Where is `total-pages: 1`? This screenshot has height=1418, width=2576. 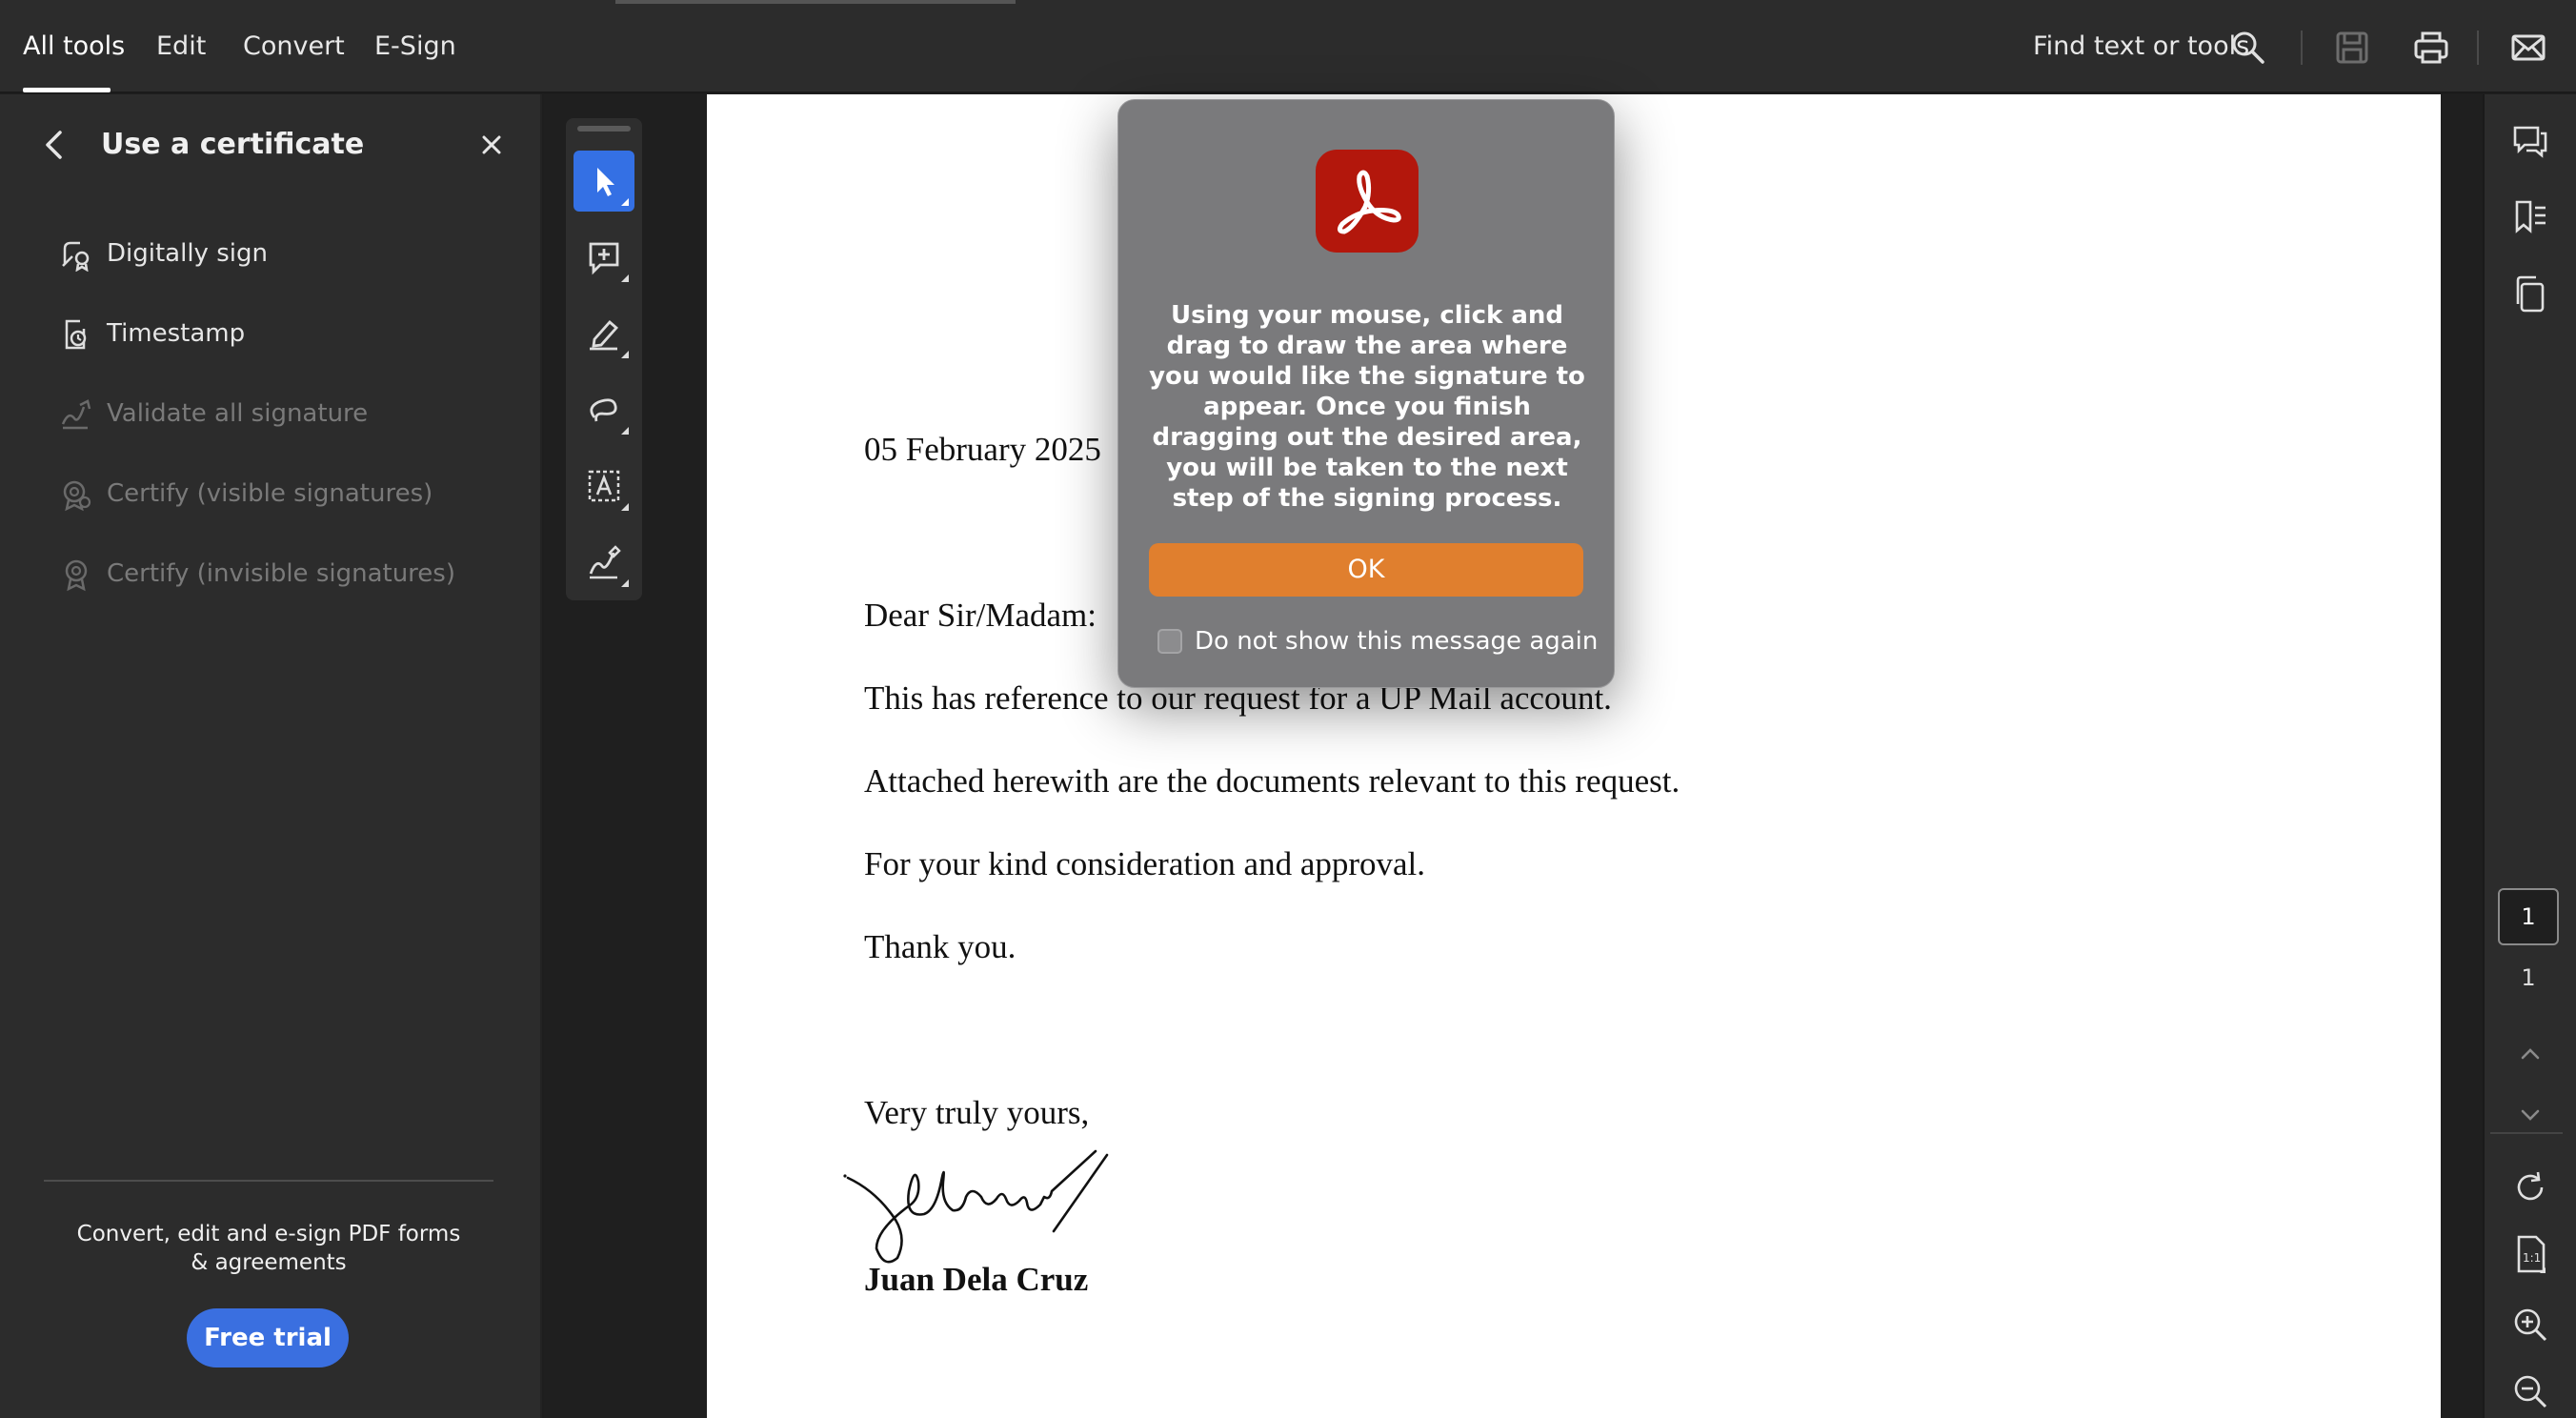 total-pages: 1 is located at coordinates (2528, 977).